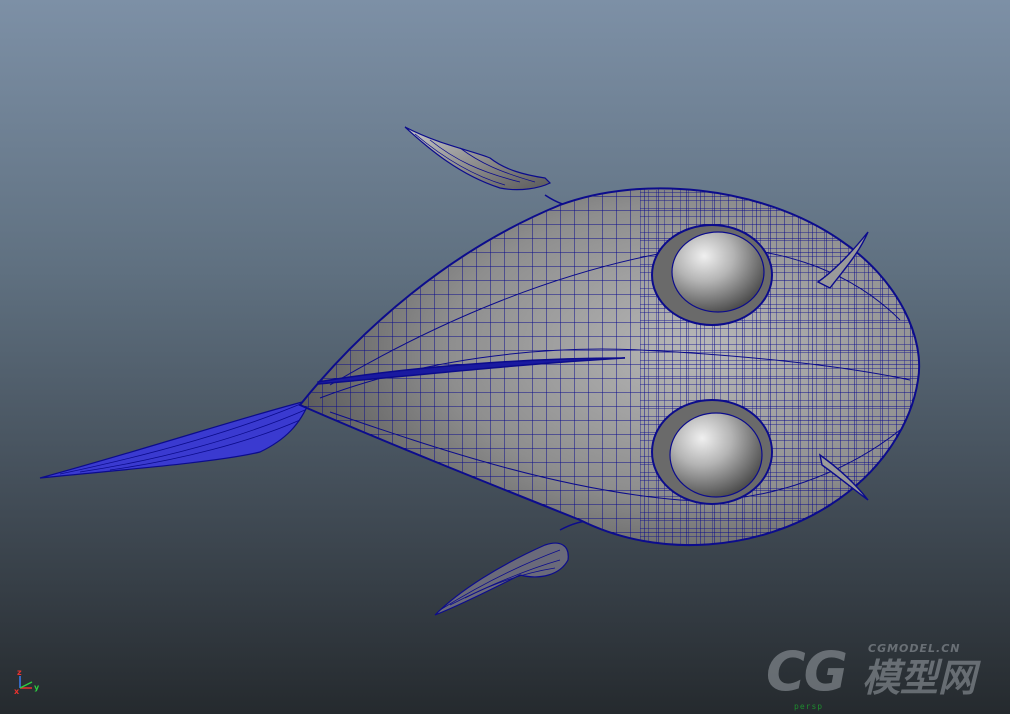 The width and height of the screenshot is (1010, 714). Describe the element at coordinates (37, 687) in the screenshot. I see `axis-y-label: y` at that location.